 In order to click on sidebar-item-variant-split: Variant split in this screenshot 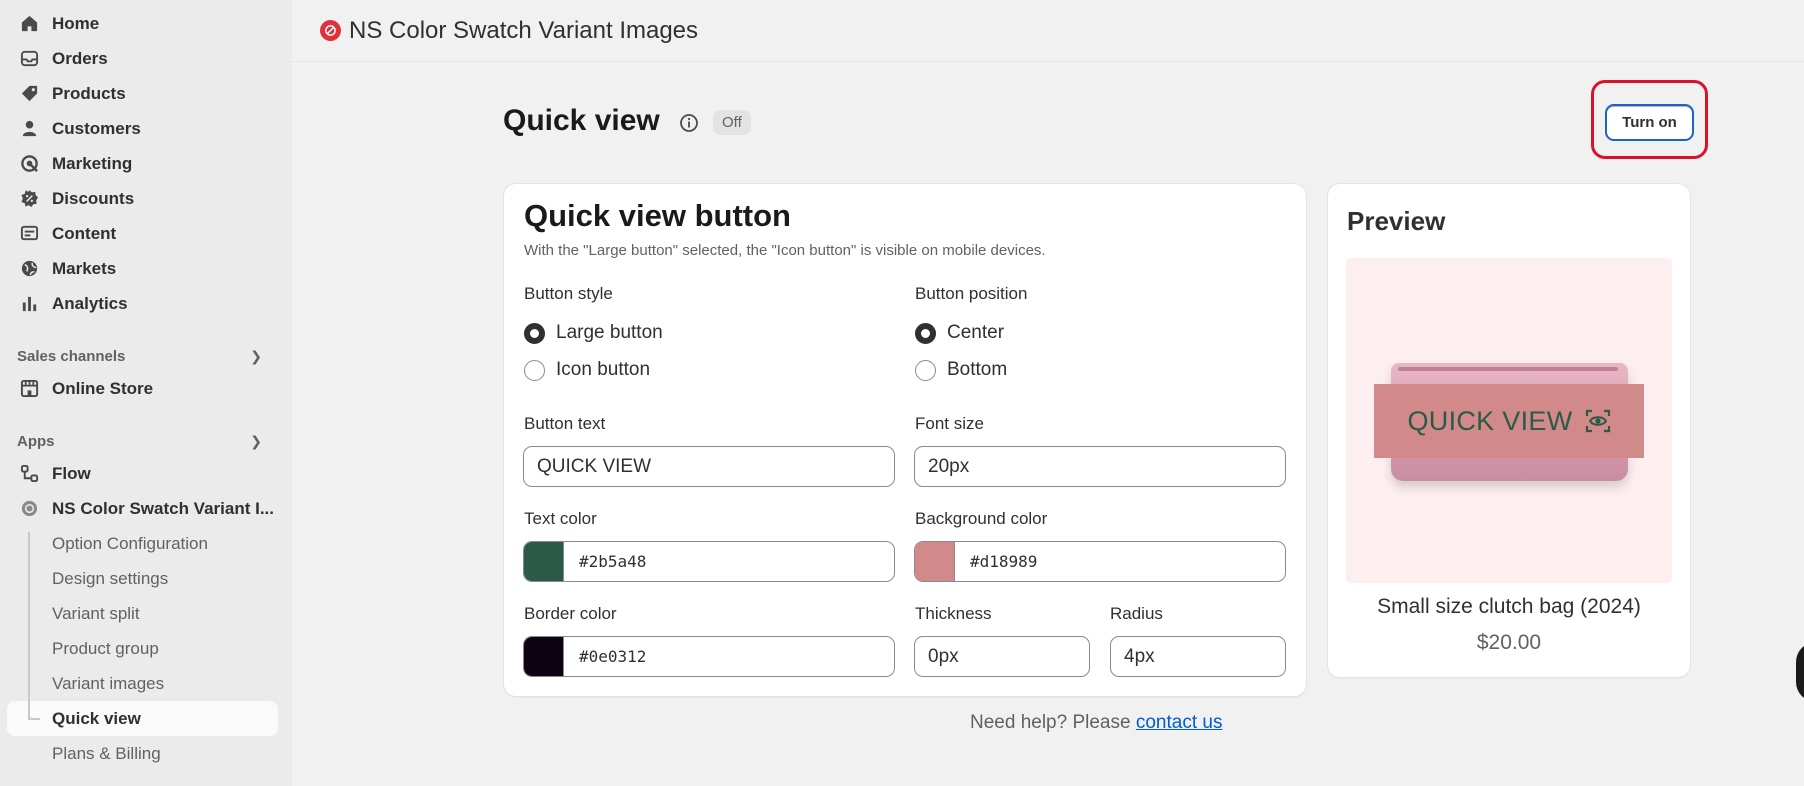, I will do `click(146, 613)`.